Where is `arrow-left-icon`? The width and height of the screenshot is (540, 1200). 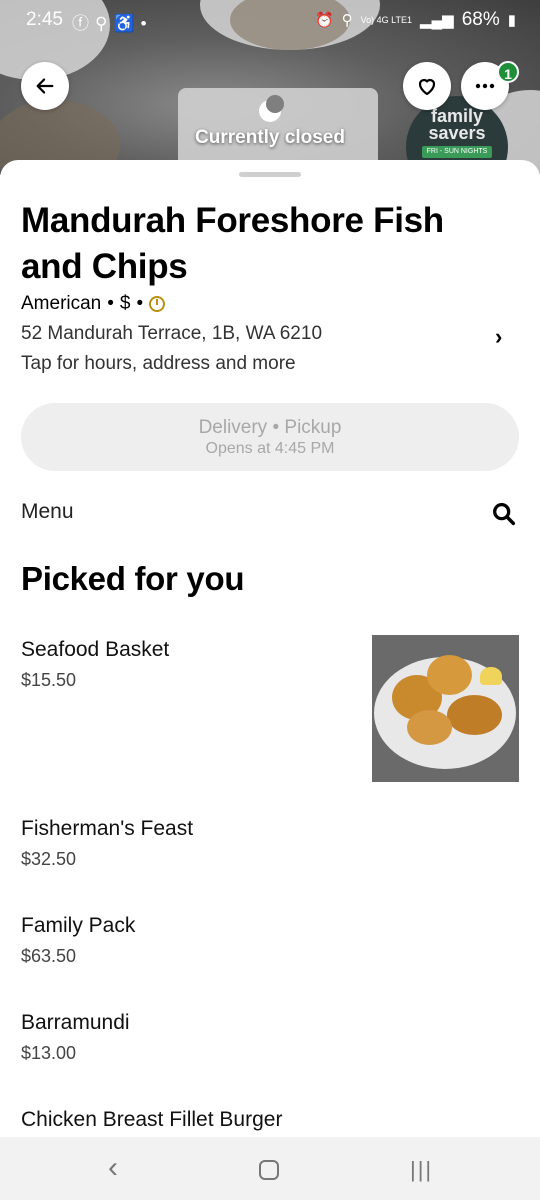
arrow-left-icon is located at coordinates (45, 86).